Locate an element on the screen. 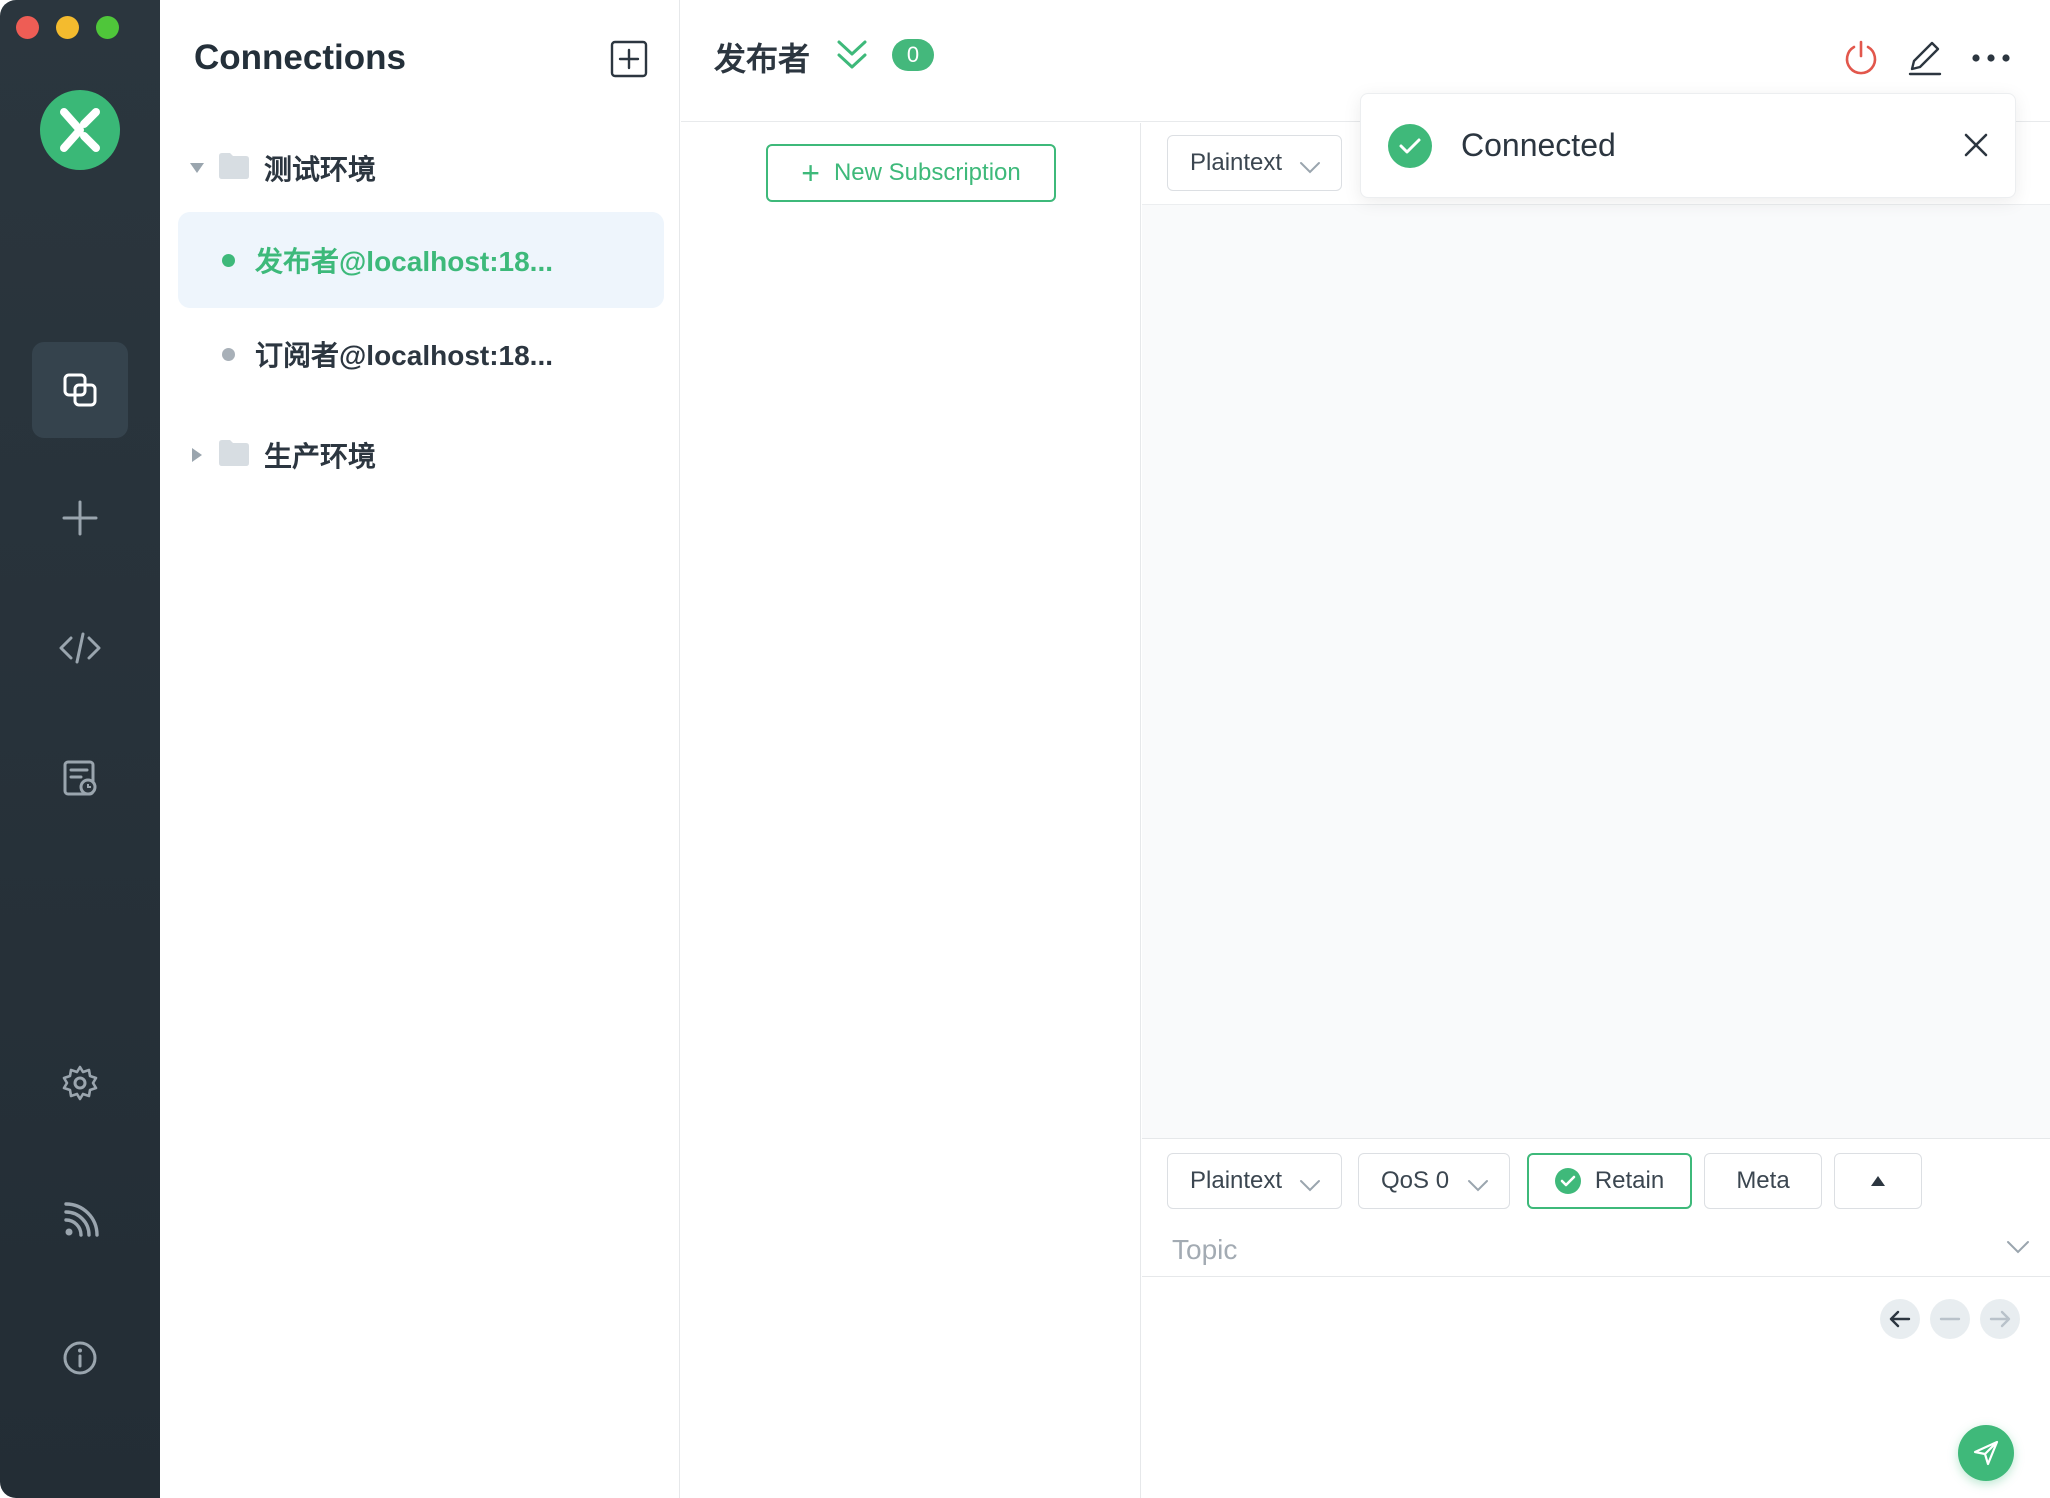 This screenshot has width=2050, height=1498. app-sidebar is located at coordinates (80, 749).